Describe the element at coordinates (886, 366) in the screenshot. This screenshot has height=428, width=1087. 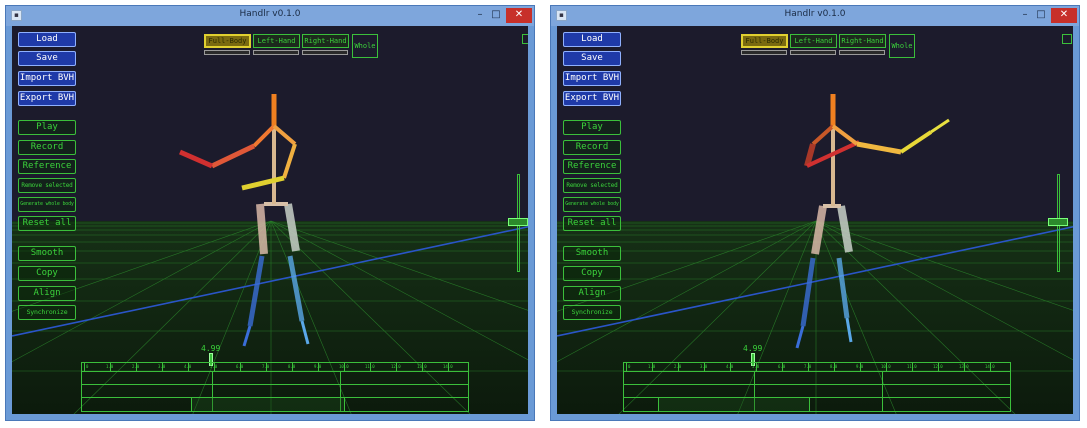
I see `tick-label: 10.0` at that location.